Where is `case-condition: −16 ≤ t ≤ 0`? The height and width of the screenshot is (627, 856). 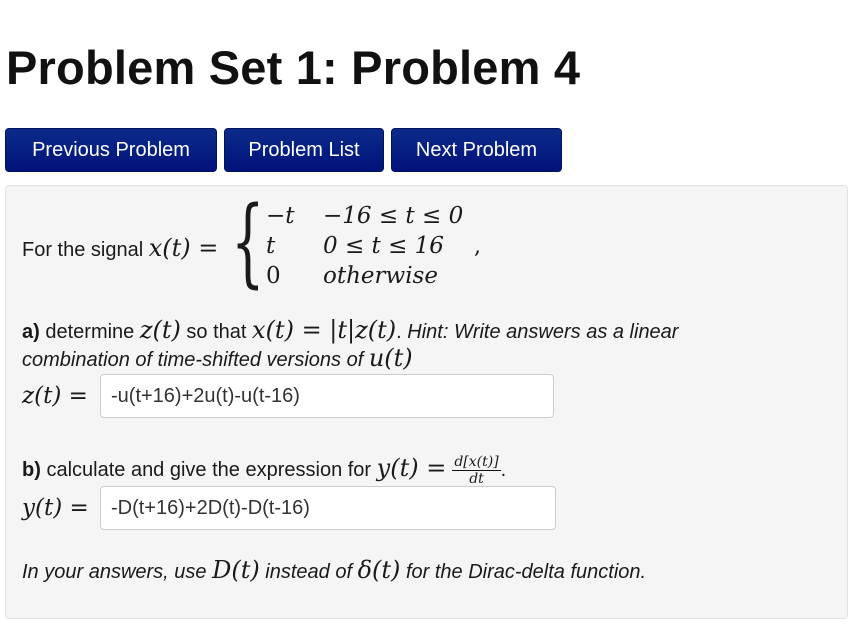 case-condition: −16 ≤ t ≤ 0 is located at coordinates (393, 216).